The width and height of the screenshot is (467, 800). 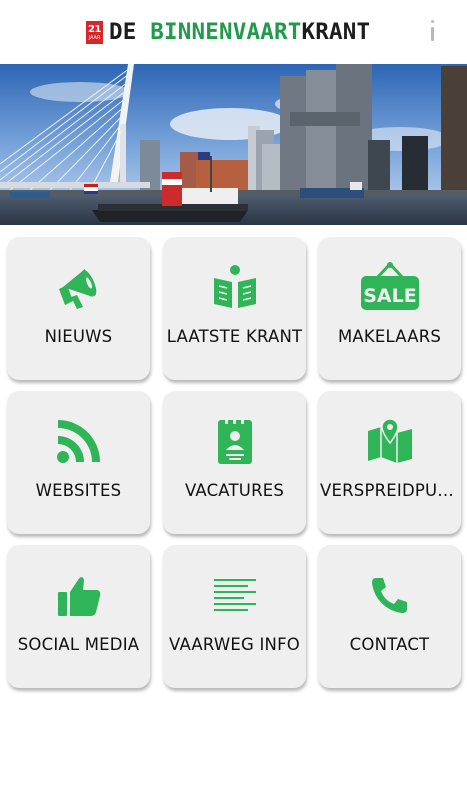 What do you see at coordinates (234, 490) in the screenshot?
I see `tile-label: VACATURES` at bounding box center [234, 490].